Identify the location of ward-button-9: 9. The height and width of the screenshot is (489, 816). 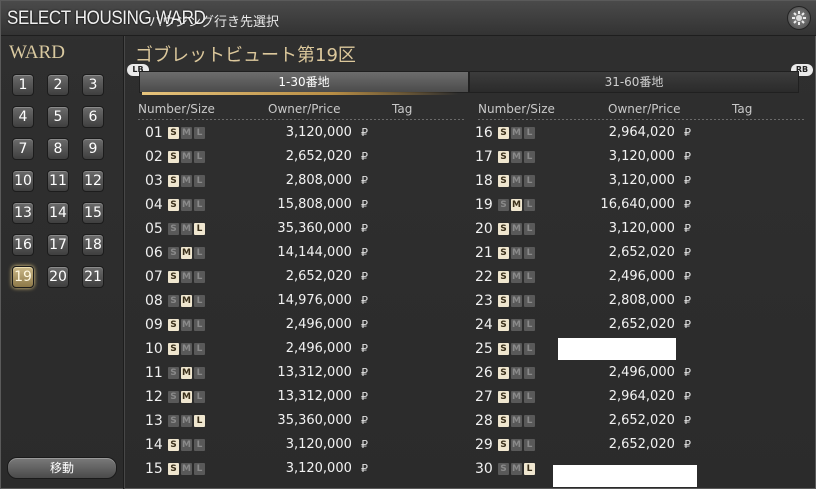
(93, 149).